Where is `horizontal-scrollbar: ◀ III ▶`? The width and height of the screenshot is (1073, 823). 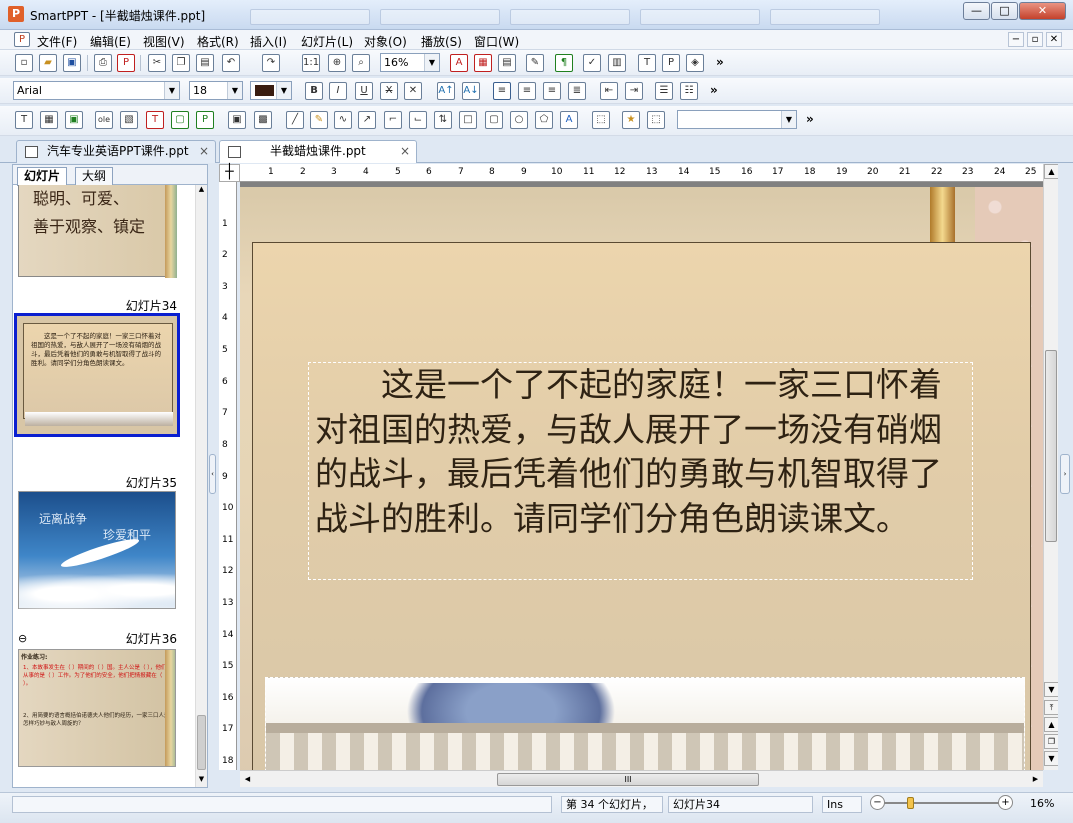 horizontal-scrollbar: ◀ III ▶ is located at coordinates (641, 778).